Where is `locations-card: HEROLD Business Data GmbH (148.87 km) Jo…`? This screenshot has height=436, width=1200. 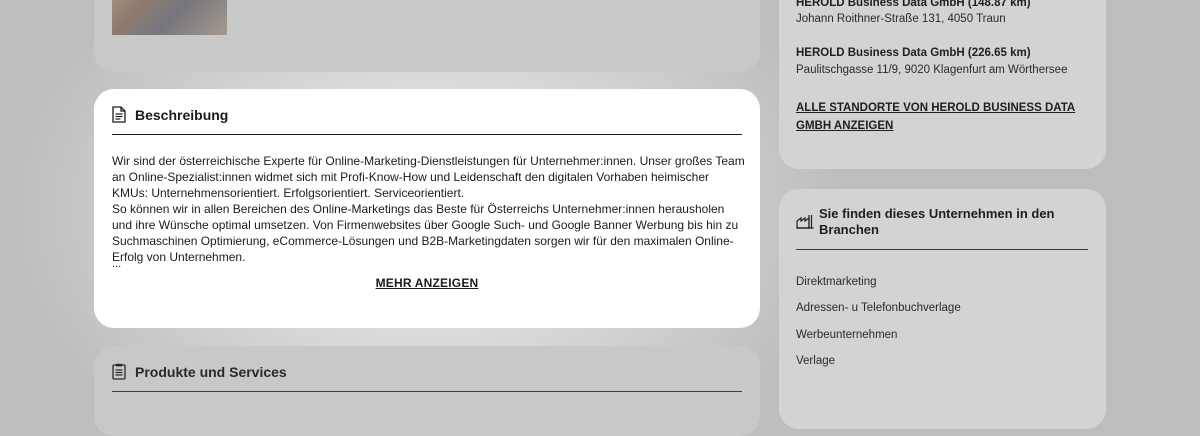 locations-card: HEROLD Business Data GmbH (148.87 km) Jo… is located at coordinates (942, 84).